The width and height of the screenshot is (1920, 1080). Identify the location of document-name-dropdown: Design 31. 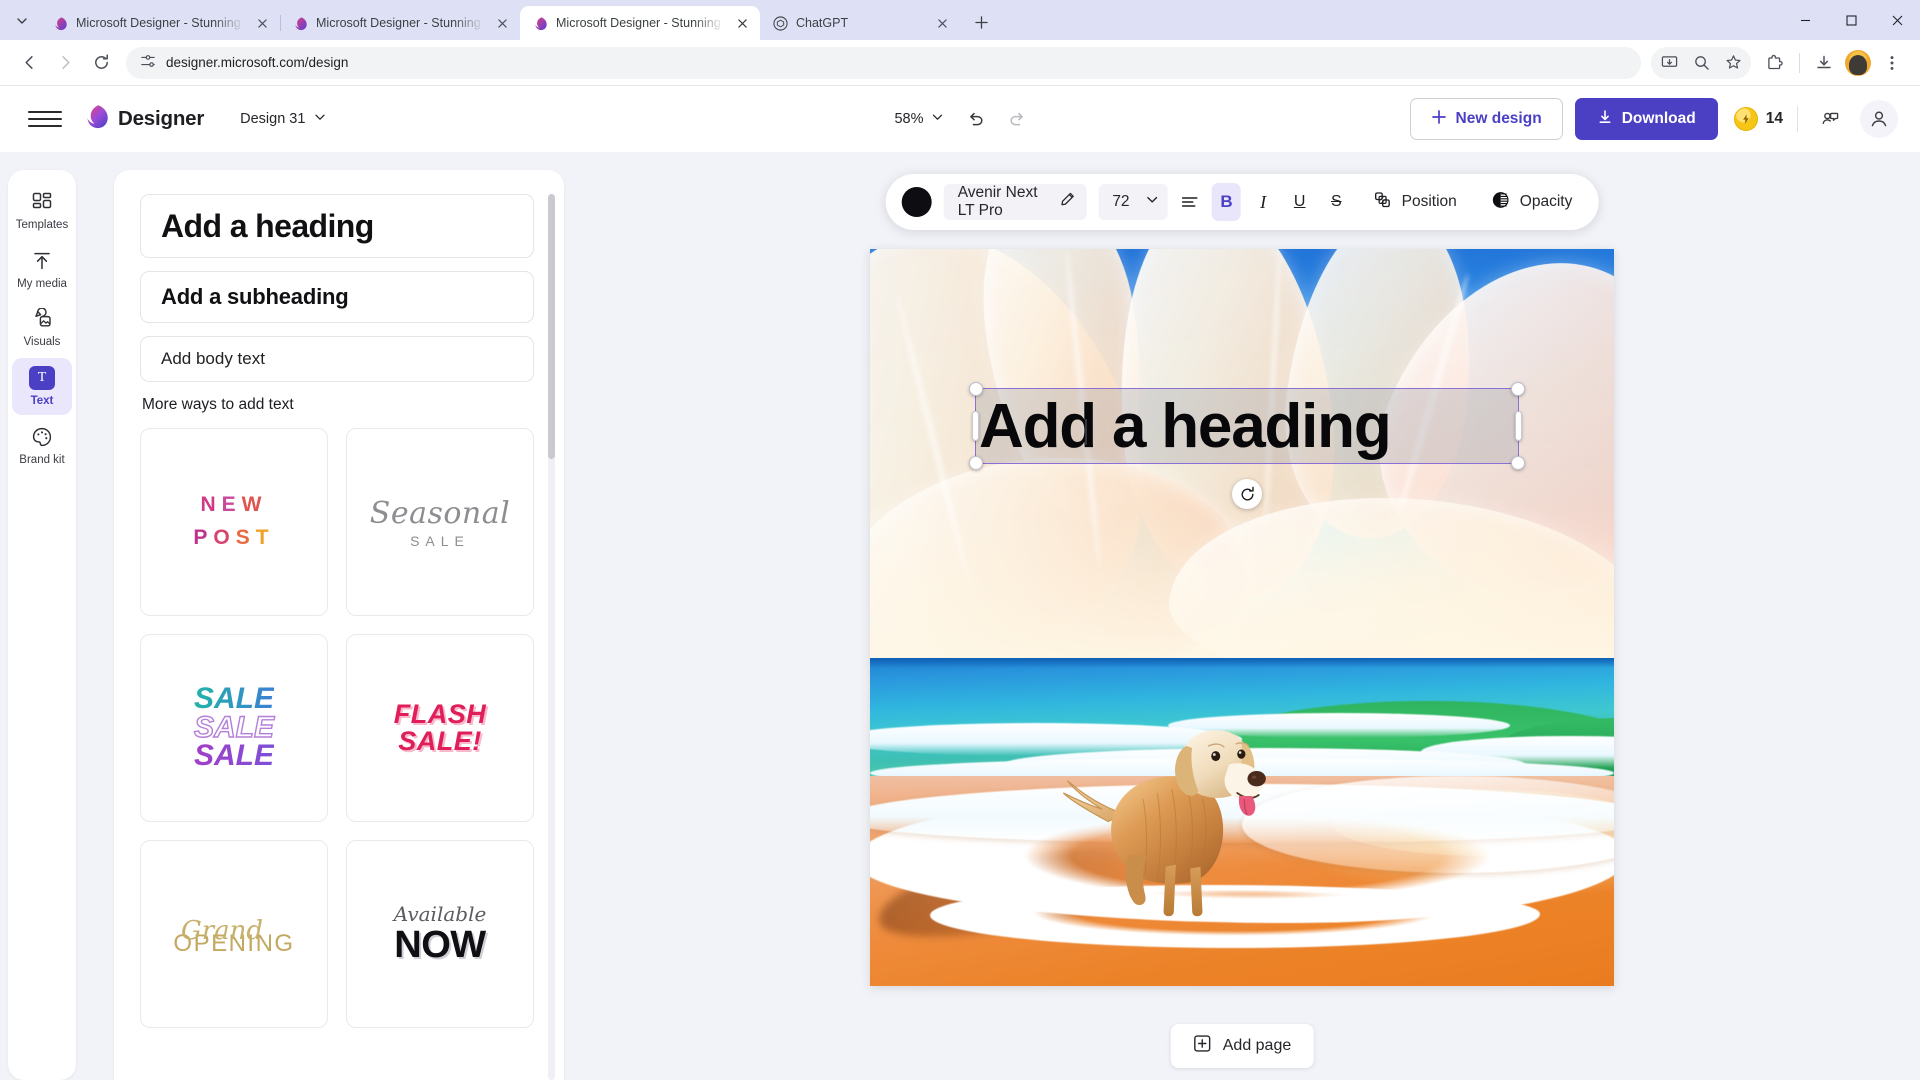
(281, 119).